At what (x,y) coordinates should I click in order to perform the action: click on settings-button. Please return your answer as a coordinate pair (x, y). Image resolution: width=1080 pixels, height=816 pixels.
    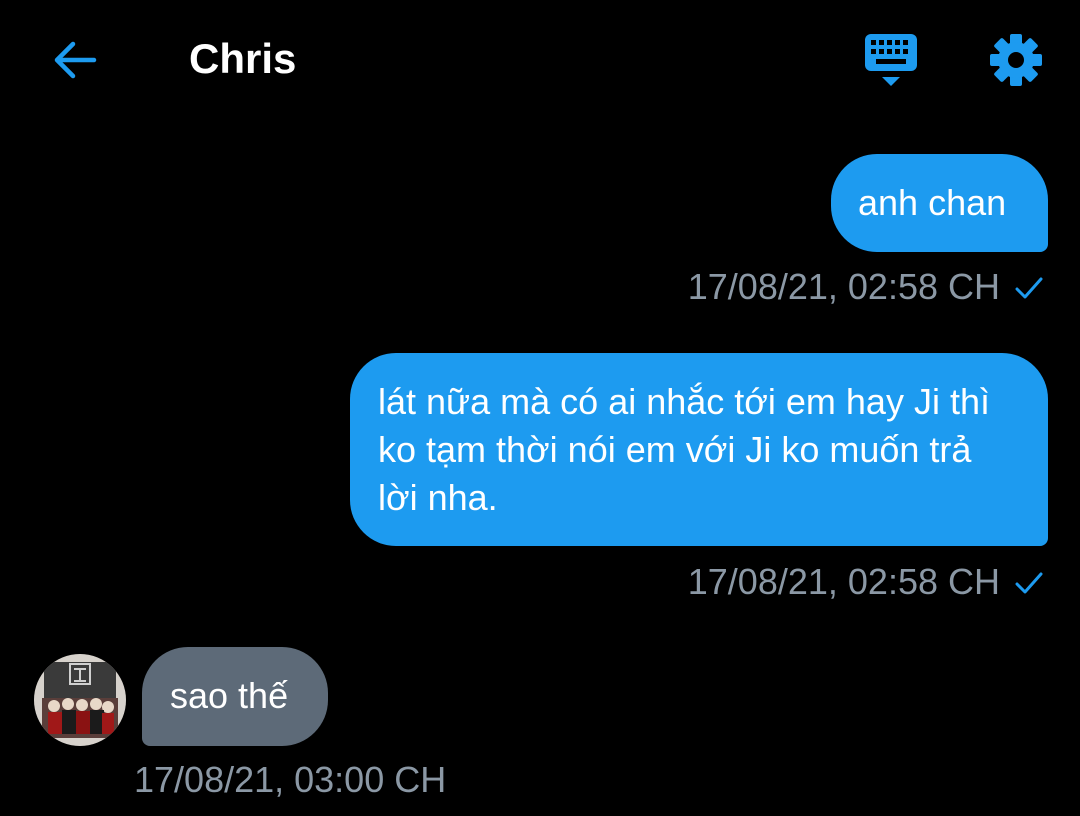
    Looking at the image, I should click on (1016, 60).